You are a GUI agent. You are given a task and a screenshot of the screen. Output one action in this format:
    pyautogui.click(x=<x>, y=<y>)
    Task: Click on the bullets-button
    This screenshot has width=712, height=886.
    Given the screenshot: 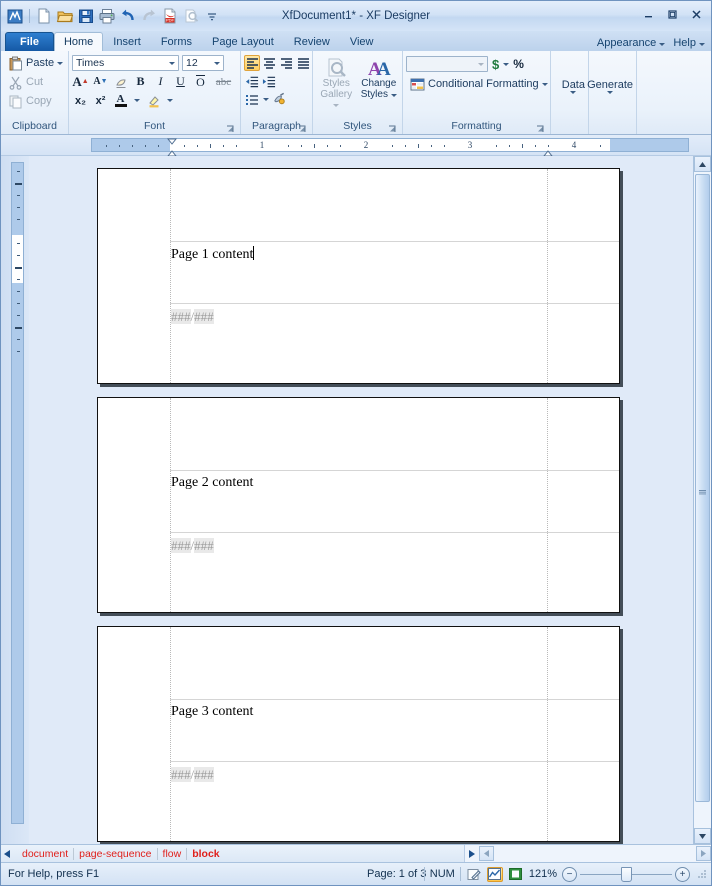 What is the action you would take?
    pyautogui.click(x=252, y=99)
    